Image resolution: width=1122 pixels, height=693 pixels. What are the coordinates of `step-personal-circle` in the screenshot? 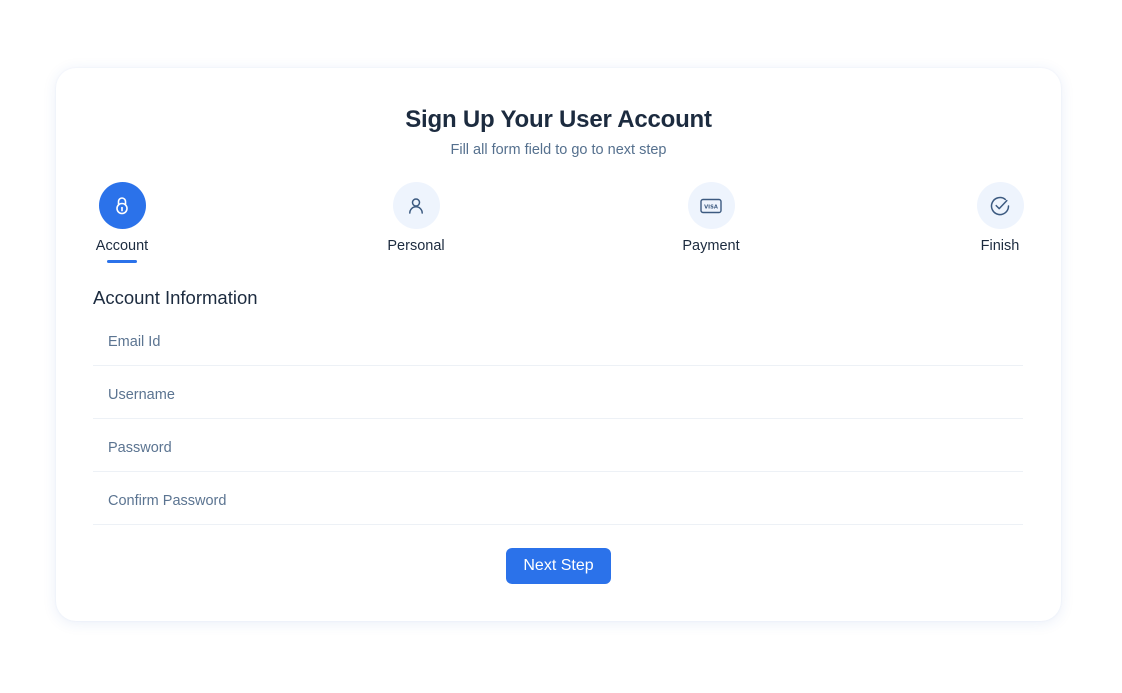 It's located at (416, 205).